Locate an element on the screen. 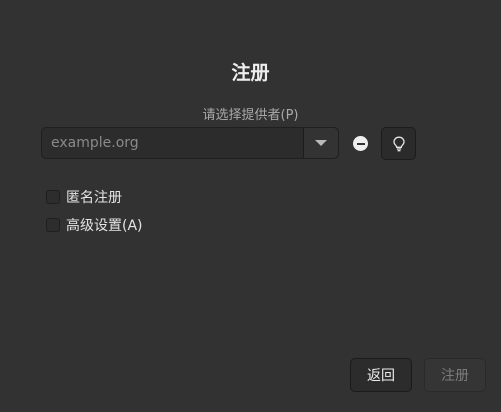 The height and width of the screenshot is (412, 501). provider-input is located at coordinates (172, 143).